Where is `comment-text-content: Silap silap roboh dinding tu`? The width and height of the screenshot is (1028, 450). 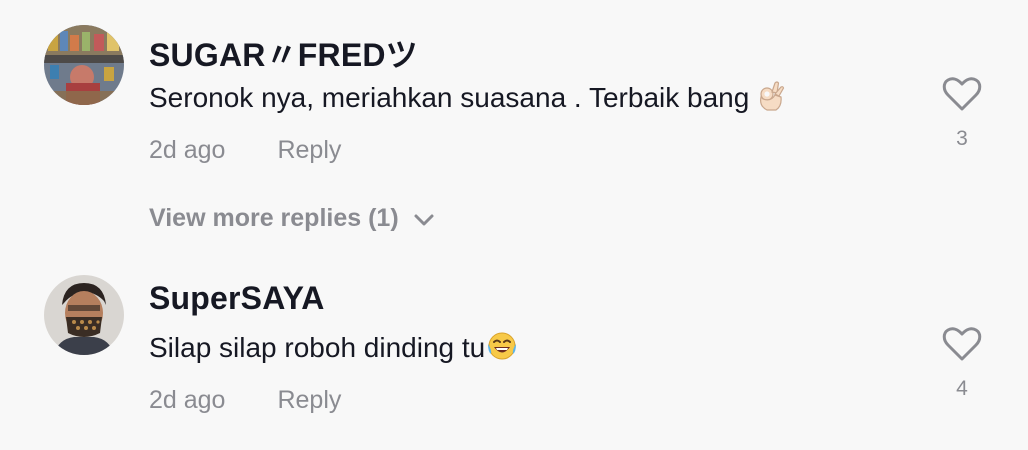
comment-text-content: Silap silap roboh dinding tu is located at coordinates (317, 347).